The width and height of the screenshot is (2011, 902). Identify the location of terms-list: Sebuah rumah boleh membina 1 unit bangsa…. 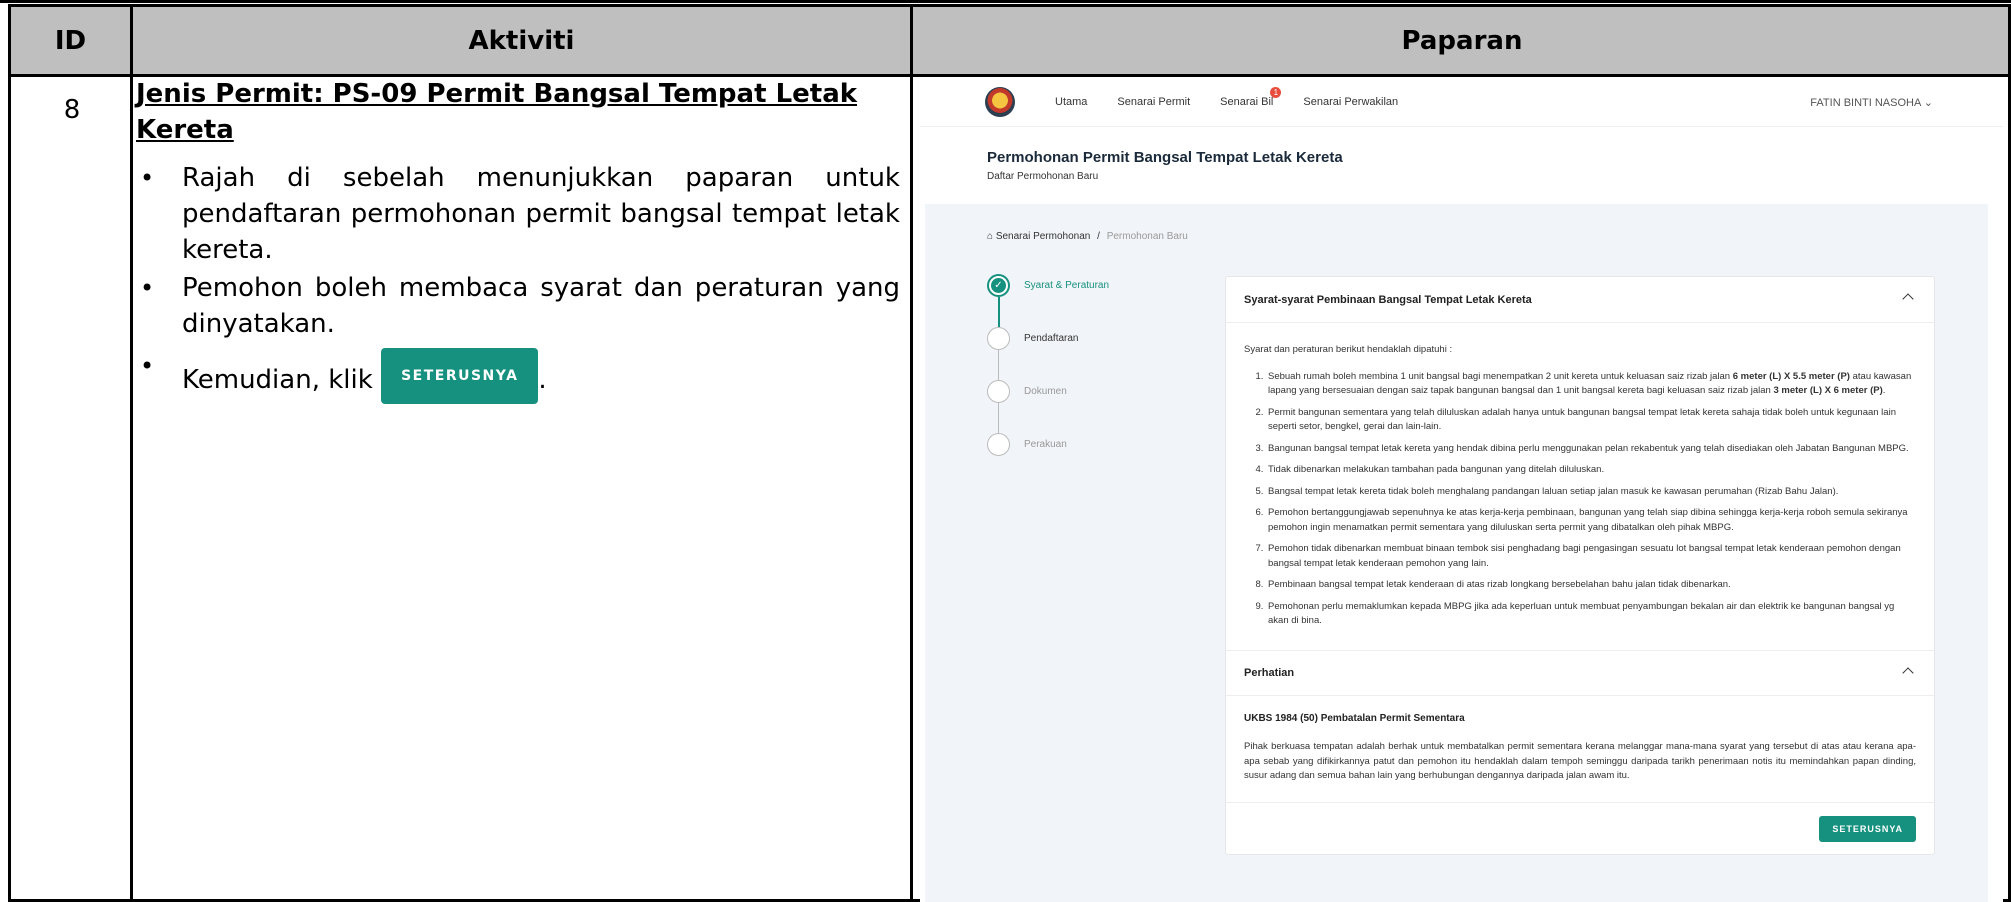
(1580, 499).